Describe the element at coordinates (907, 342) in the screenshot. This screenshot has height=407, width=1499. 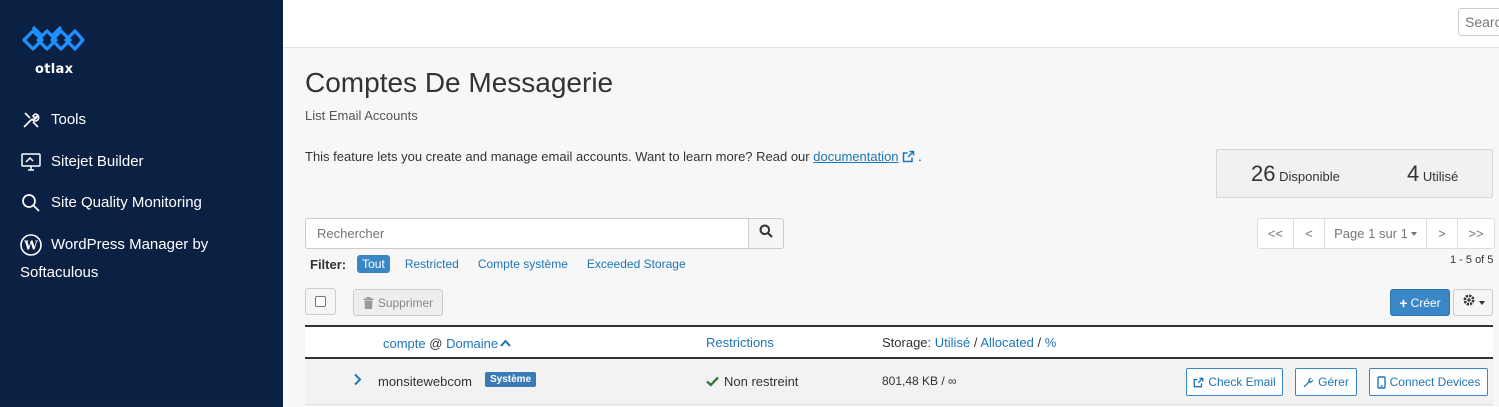
I see `storage-label: Storage:` at that location.